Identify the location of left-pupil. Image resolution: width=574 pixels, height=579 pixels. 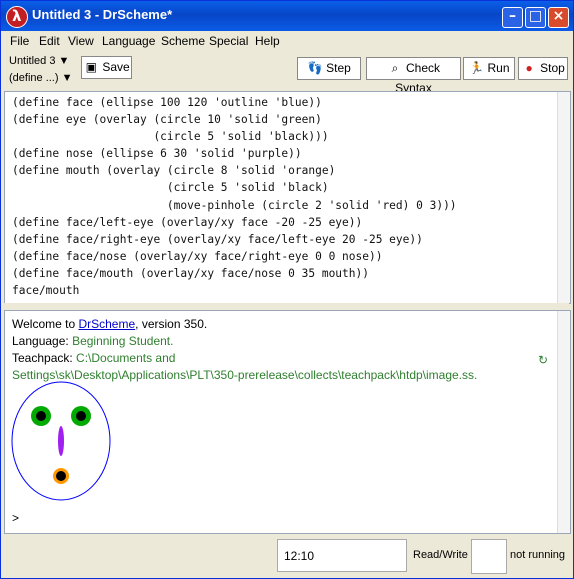
(41, 416).